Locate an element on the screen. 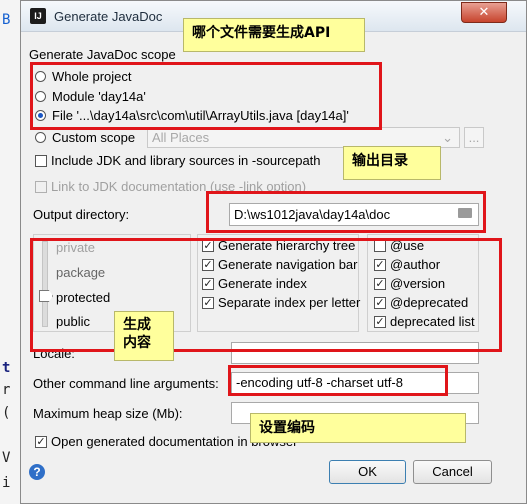 The image size is (527, 504). output-directory-label: Output directory: is located at coordinates (81, 214).